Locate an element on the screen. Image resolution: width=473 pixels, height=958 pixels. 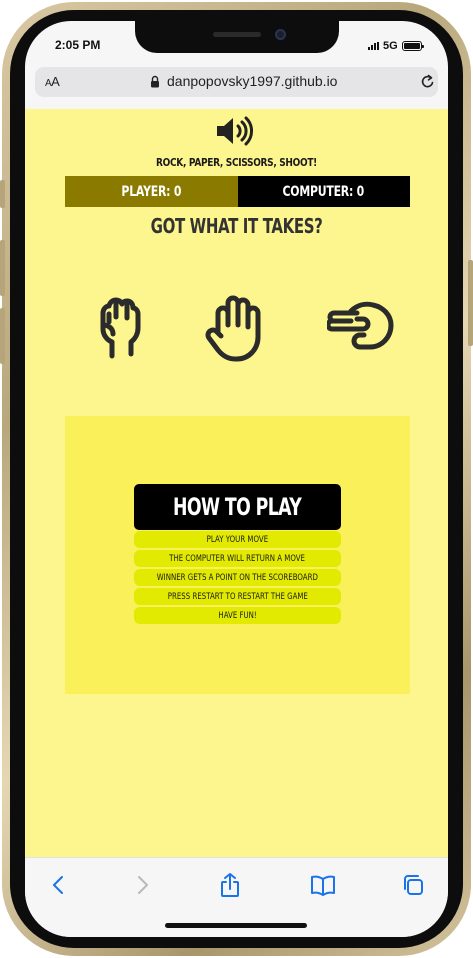
how-to-play-title-text: HOW TO PLAY is located at coordinates (237, 507).